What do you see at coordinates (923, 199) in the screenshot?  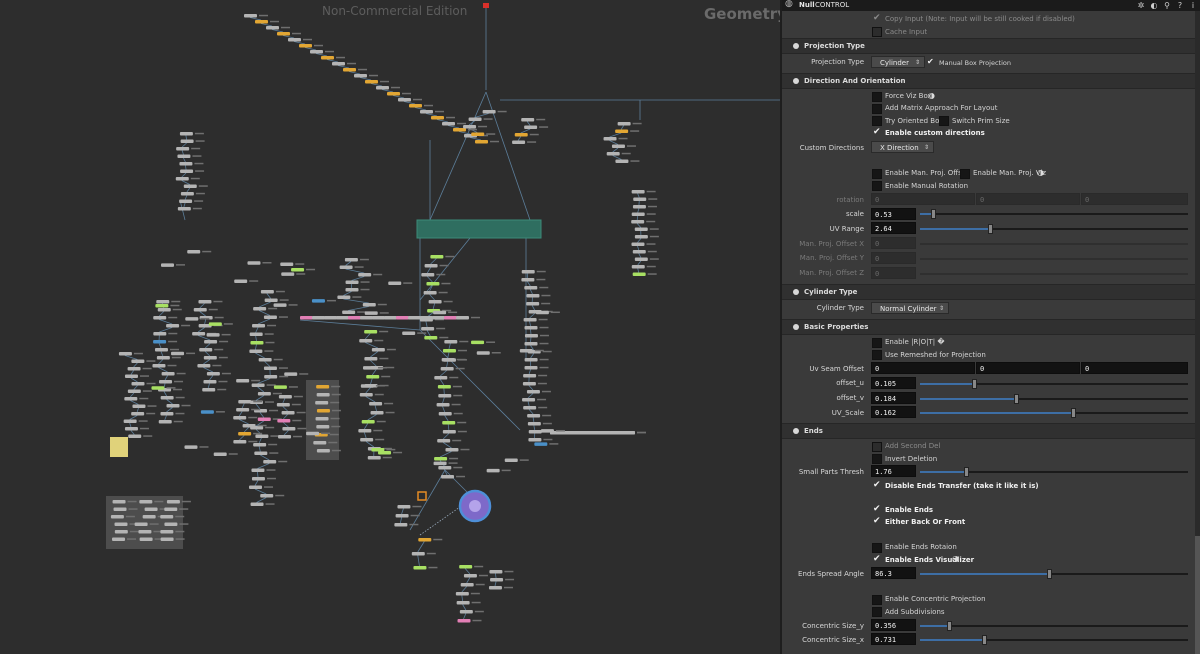 I see `rotation-x-field: 0` at bounding box center [923, 199].